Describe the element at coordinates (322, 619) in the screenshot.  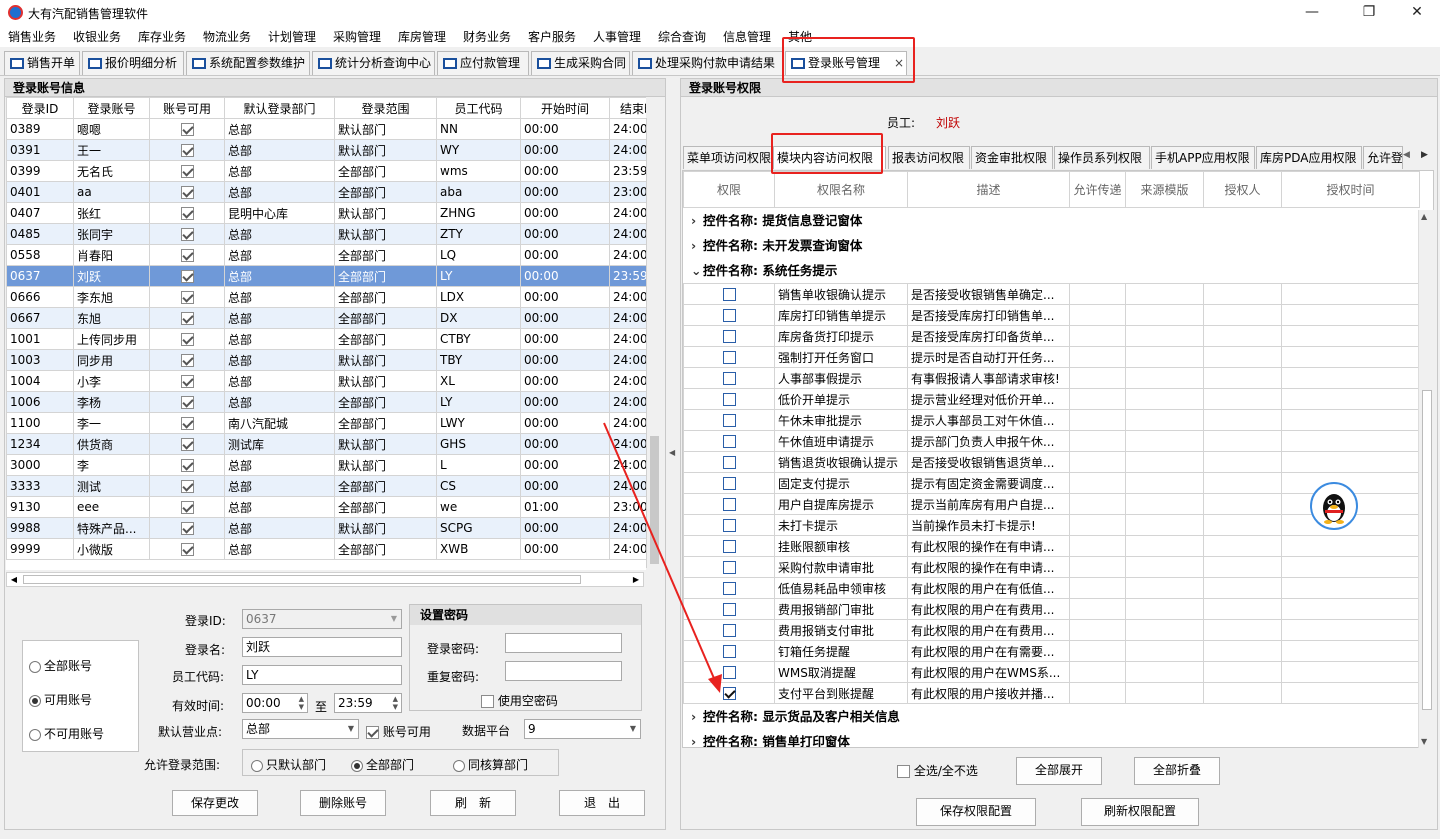
I see `login-id-field: 0637 ▼` at that location.